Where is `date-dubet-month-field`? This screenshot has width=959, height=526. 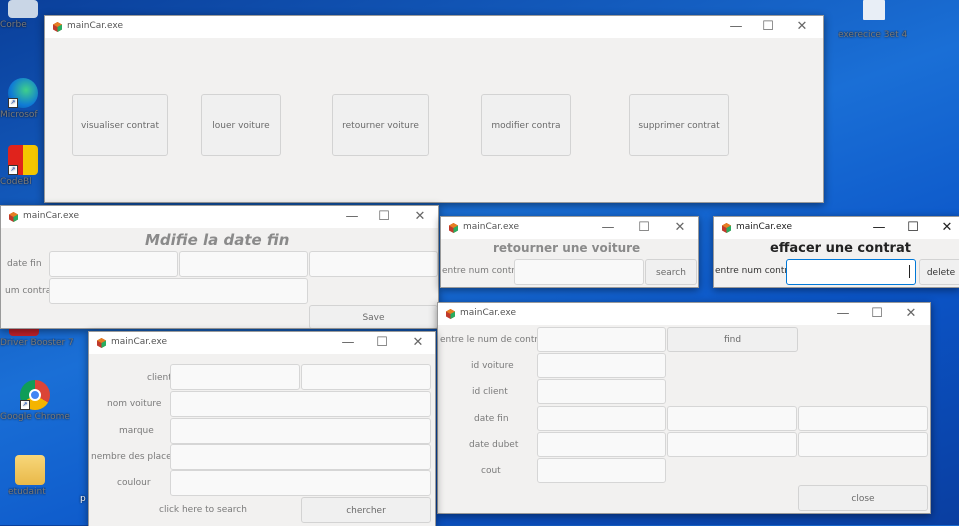 date-dubet-month-field is located at coordinates (732, 444).